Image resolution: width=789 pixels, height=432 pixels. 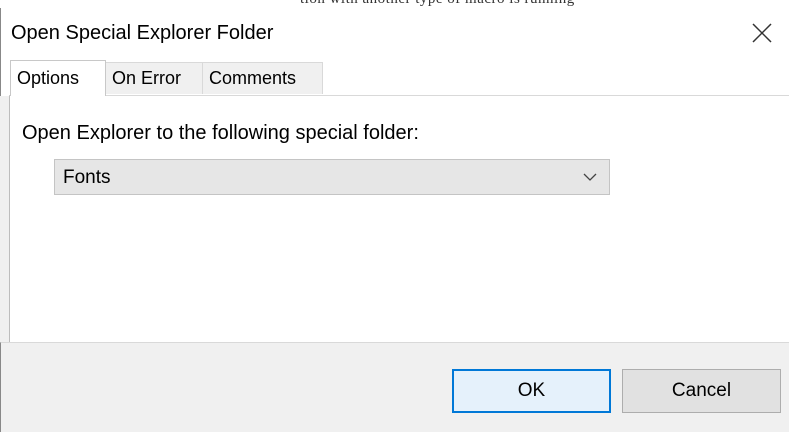 I want to click on chevron-down-icon, so click(x=590, y=177).